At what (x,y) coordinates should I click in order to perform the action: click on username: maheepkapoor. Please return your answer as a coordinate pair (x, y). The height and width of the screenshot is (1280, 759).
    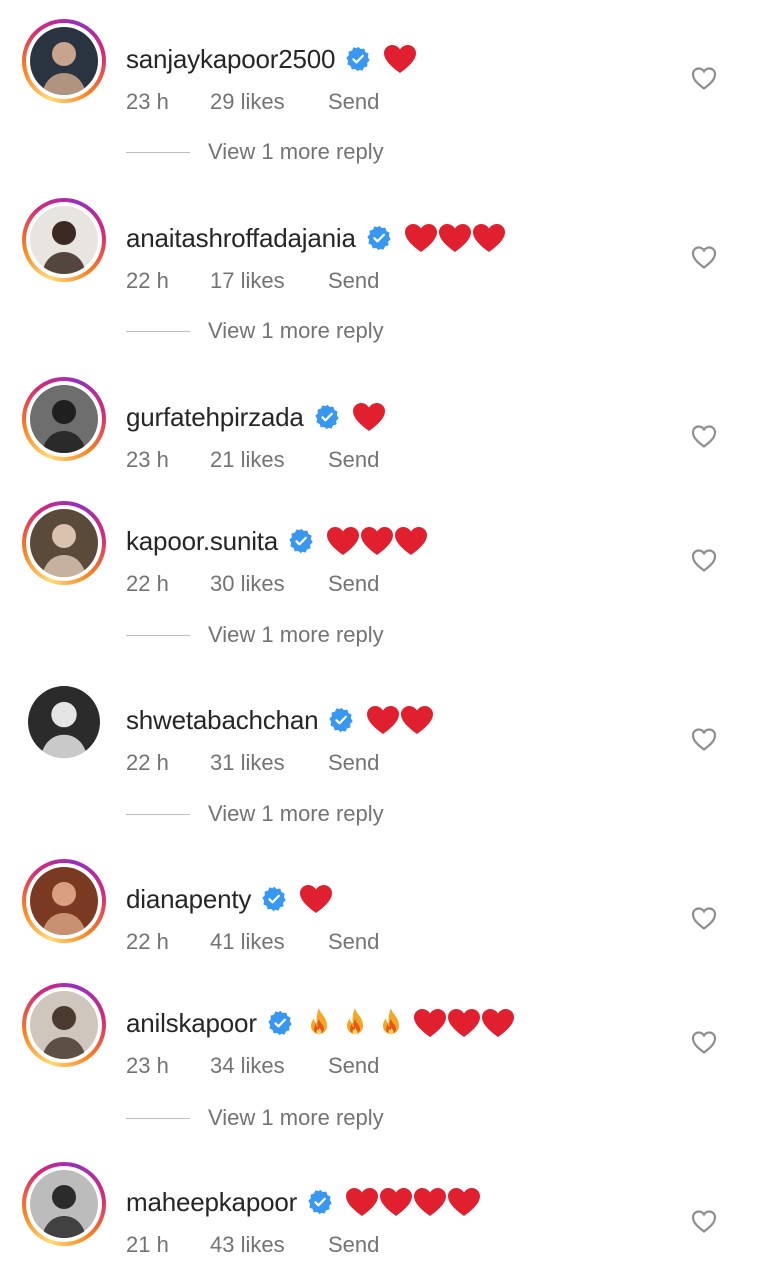
    Looking at the image, I should click on (211, 1202).